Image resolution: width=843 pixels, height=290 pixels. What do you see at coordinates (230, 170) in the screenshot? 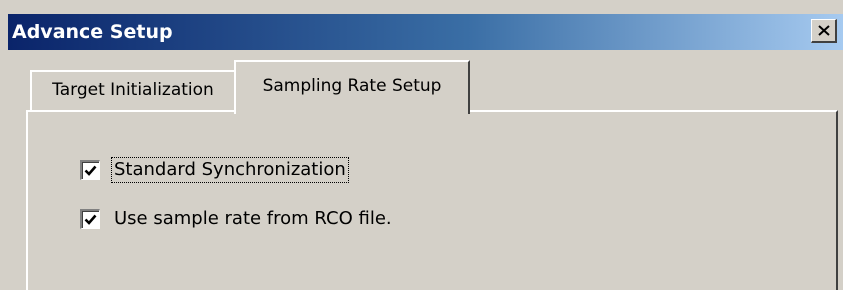
I see `standard-synchronization-label: Standard Synchronization` at bounding box center [230, 170].